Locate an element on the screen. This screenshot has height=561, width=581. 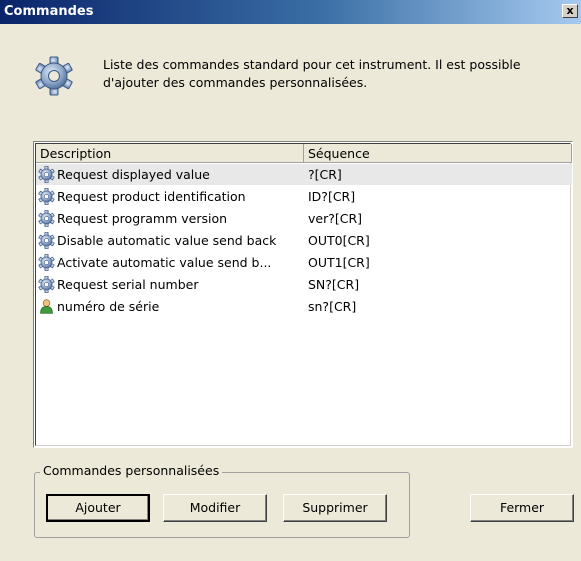
row-description: Request displayed value is located at coordinates (133, 174).